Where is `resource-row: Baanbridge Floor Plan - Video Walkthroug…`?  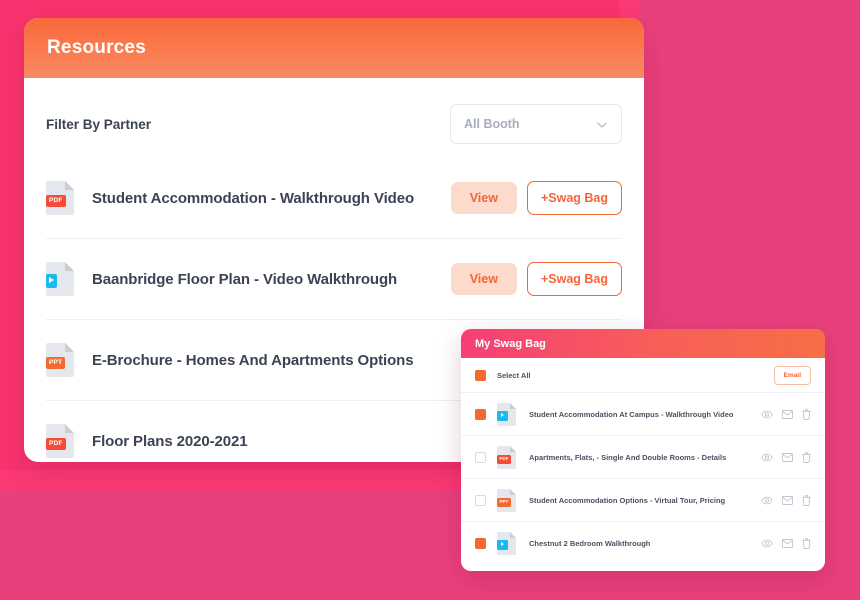
resource-row: Baanbridge Floor Plan - Video Walkthroug… is located at coordinates (334, 279).